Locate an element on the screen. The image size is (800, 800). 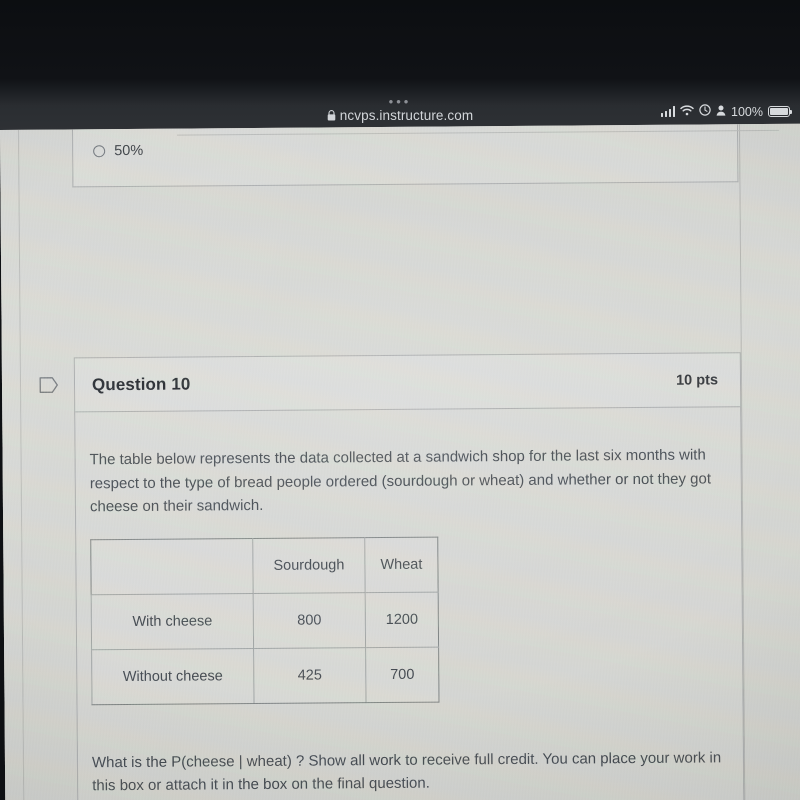
table-col-header-wheat: Wheat is located at coordinates (401, 564).